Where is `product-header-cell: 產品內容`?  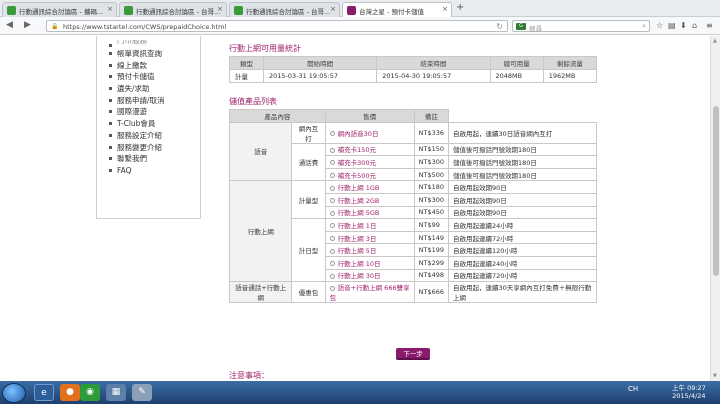
product-header-cell: 產品內容 is located at coordinates (277, 116).